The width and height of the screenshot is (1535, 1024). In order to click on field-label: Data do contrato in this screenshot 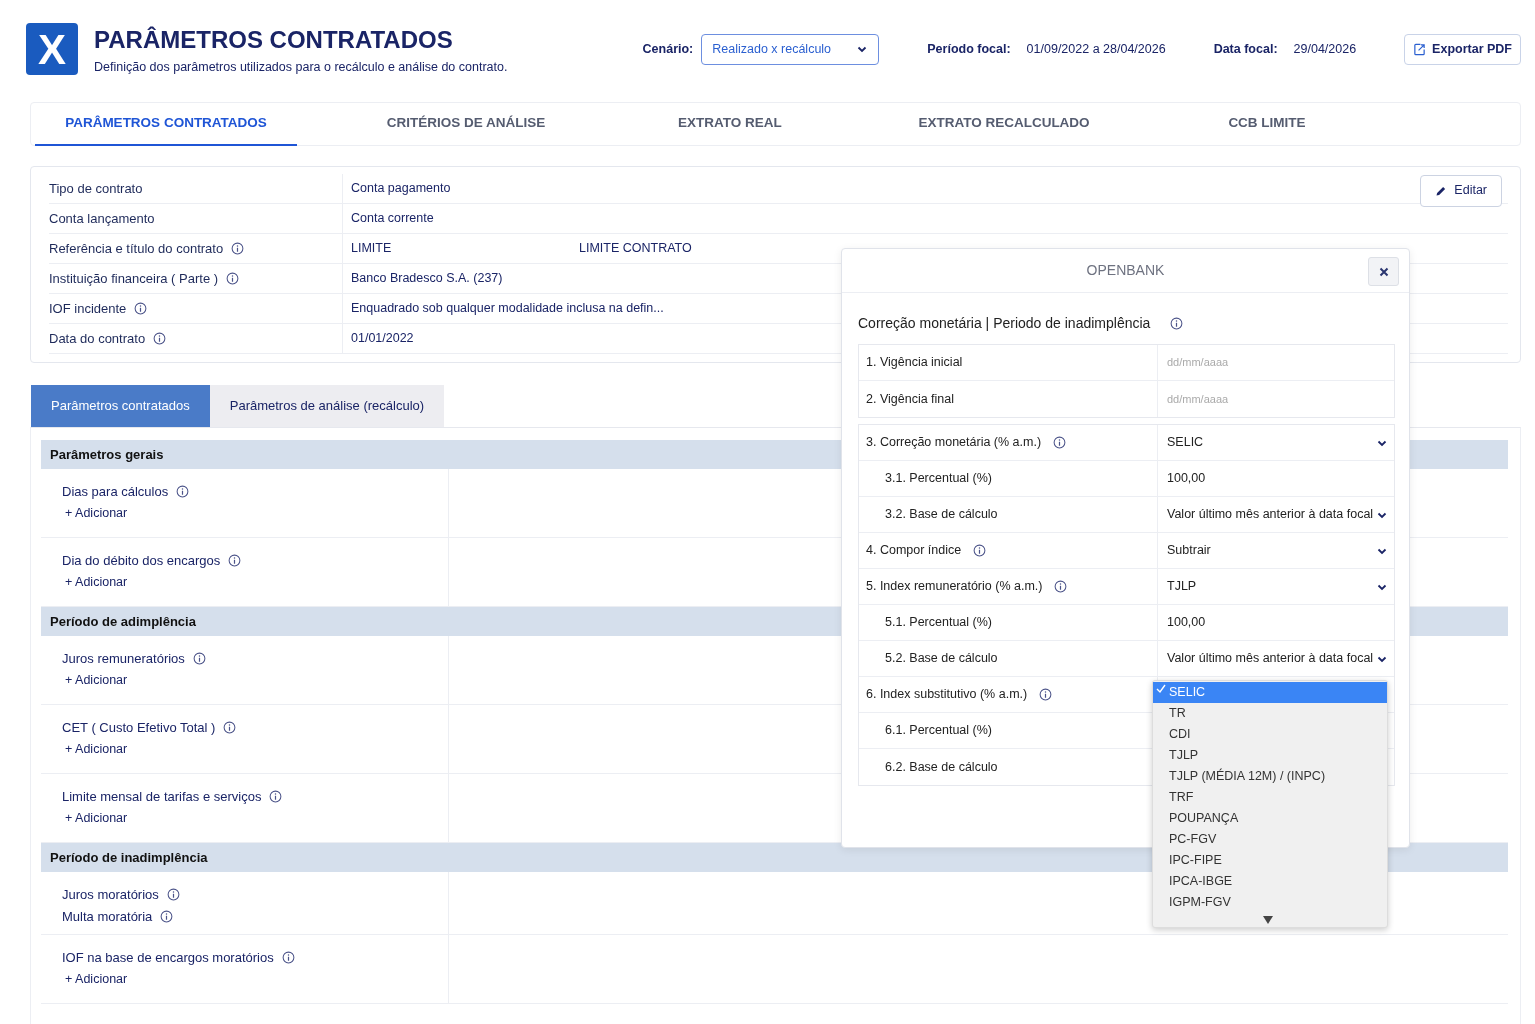, I will do `click(97, 338)`.